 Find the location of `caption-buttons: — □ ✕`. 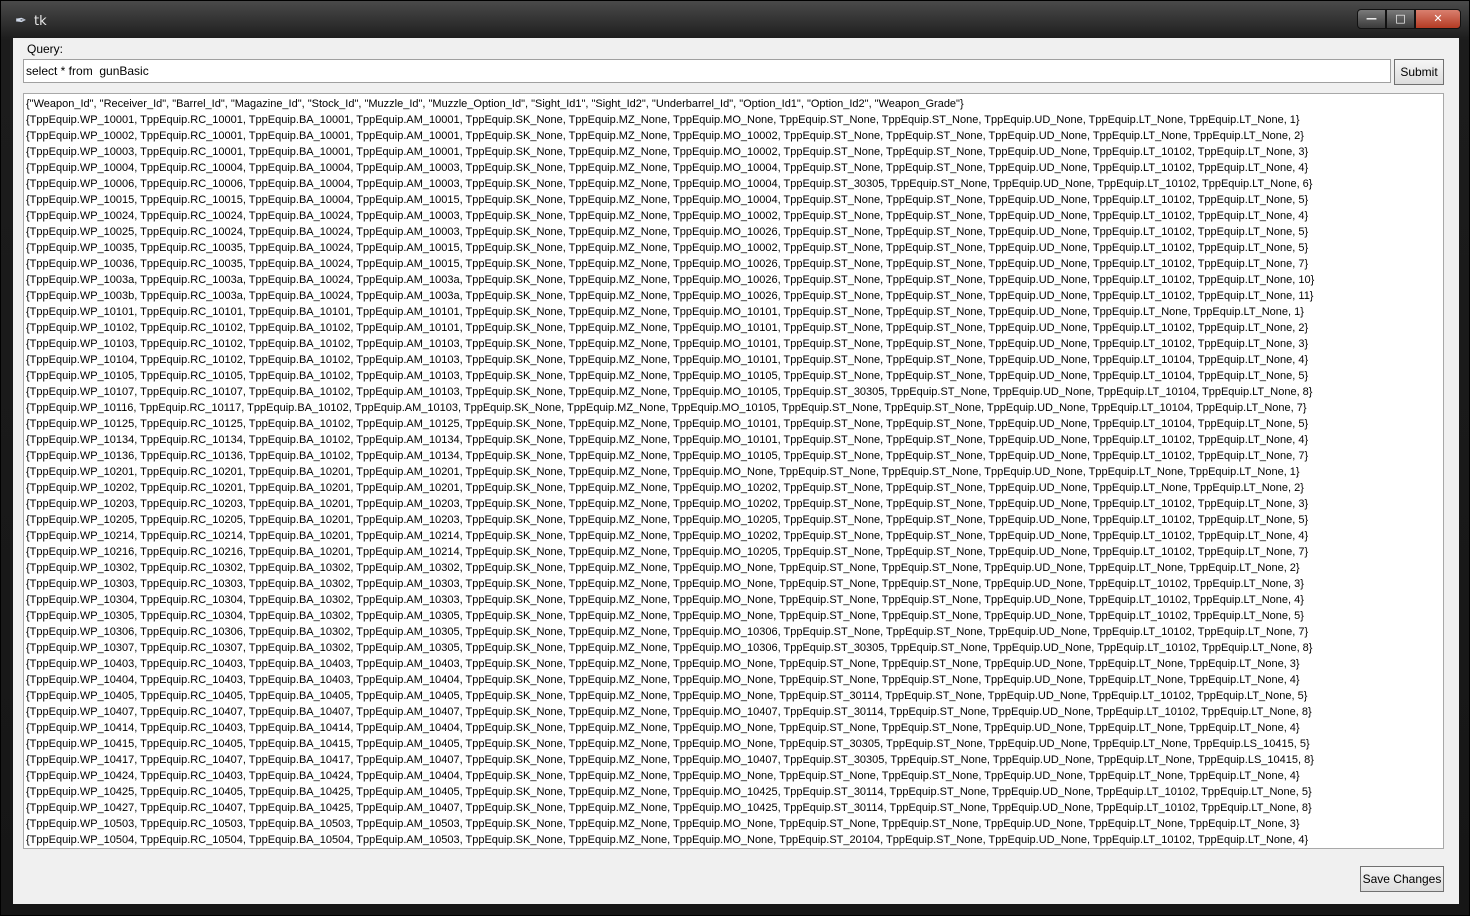

caption-buttons: — □ ✕ is located at coordinates (1409, 19).